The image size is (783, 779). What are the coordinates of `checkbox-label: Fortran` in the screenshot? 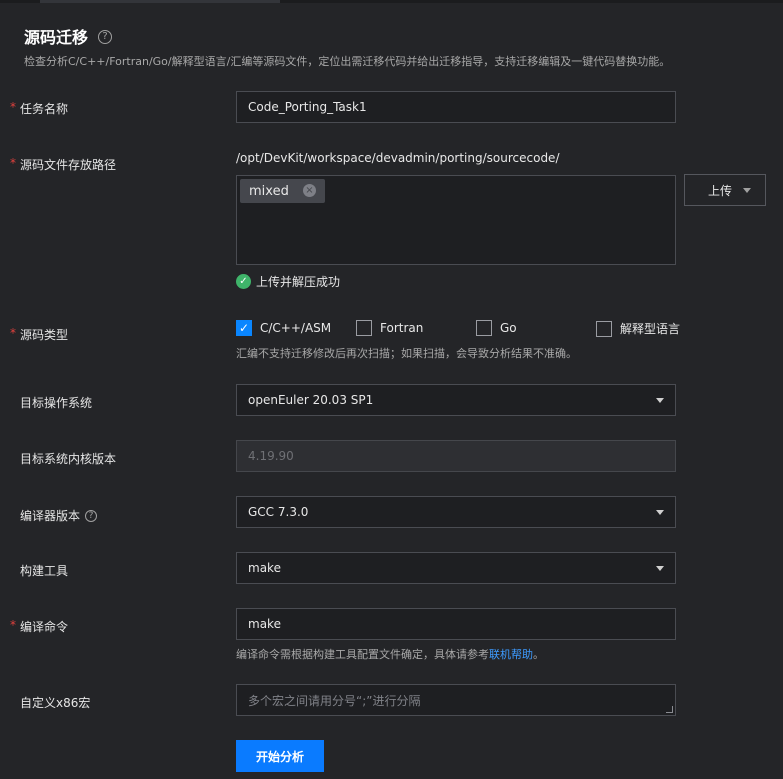 It's located at (402, 328).